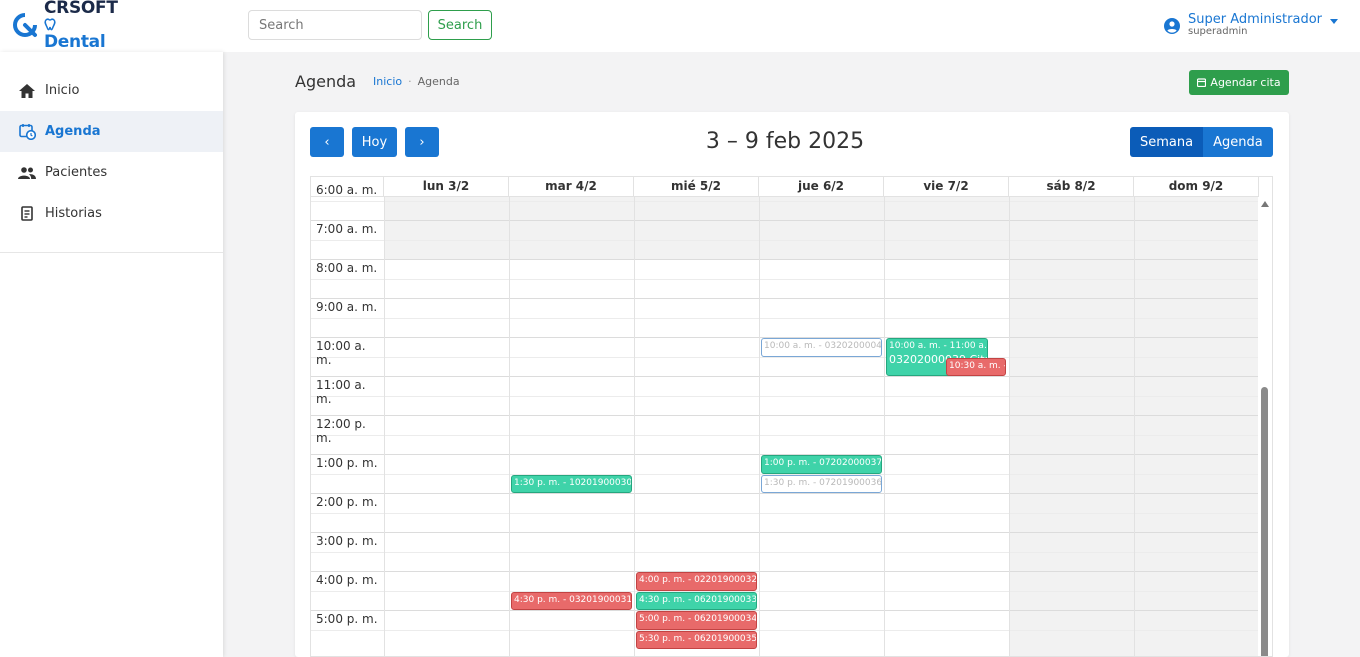 The width and height of the screenshot is (1360, 657). I want to click on view-toggle: Semana Agenda, so click(1201, 142).